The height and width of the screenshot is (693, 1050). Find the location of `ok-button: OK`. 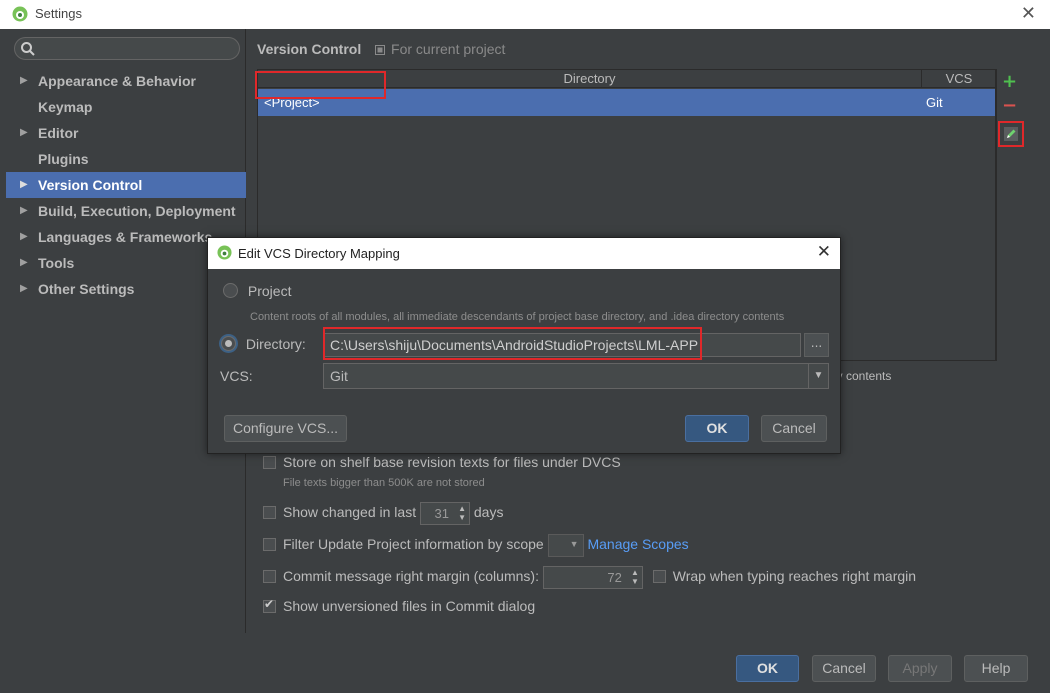

ok-button: OK is located at coordinates (767, 668).